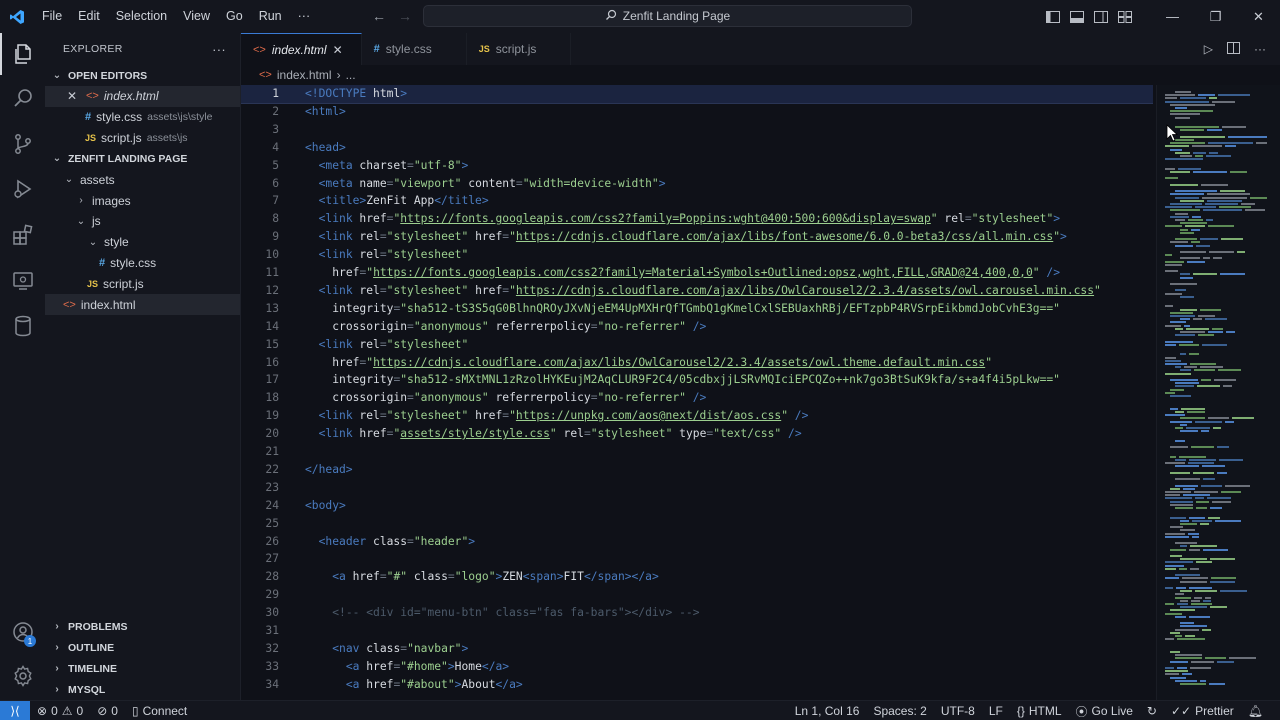  I want to click on database-icon, so click(22, 326).